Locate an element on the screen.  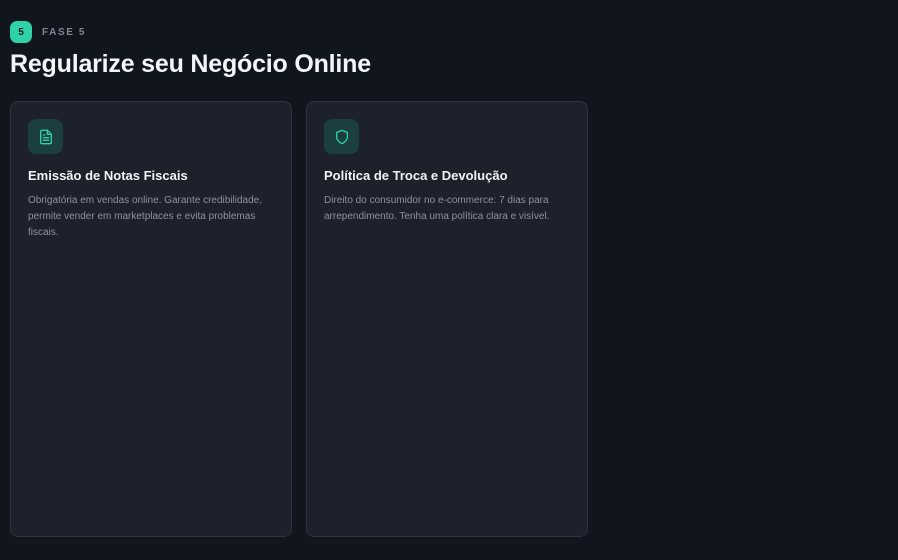
card-title: Emissão de Notas Fiscais is located at coordinates (108, 175).